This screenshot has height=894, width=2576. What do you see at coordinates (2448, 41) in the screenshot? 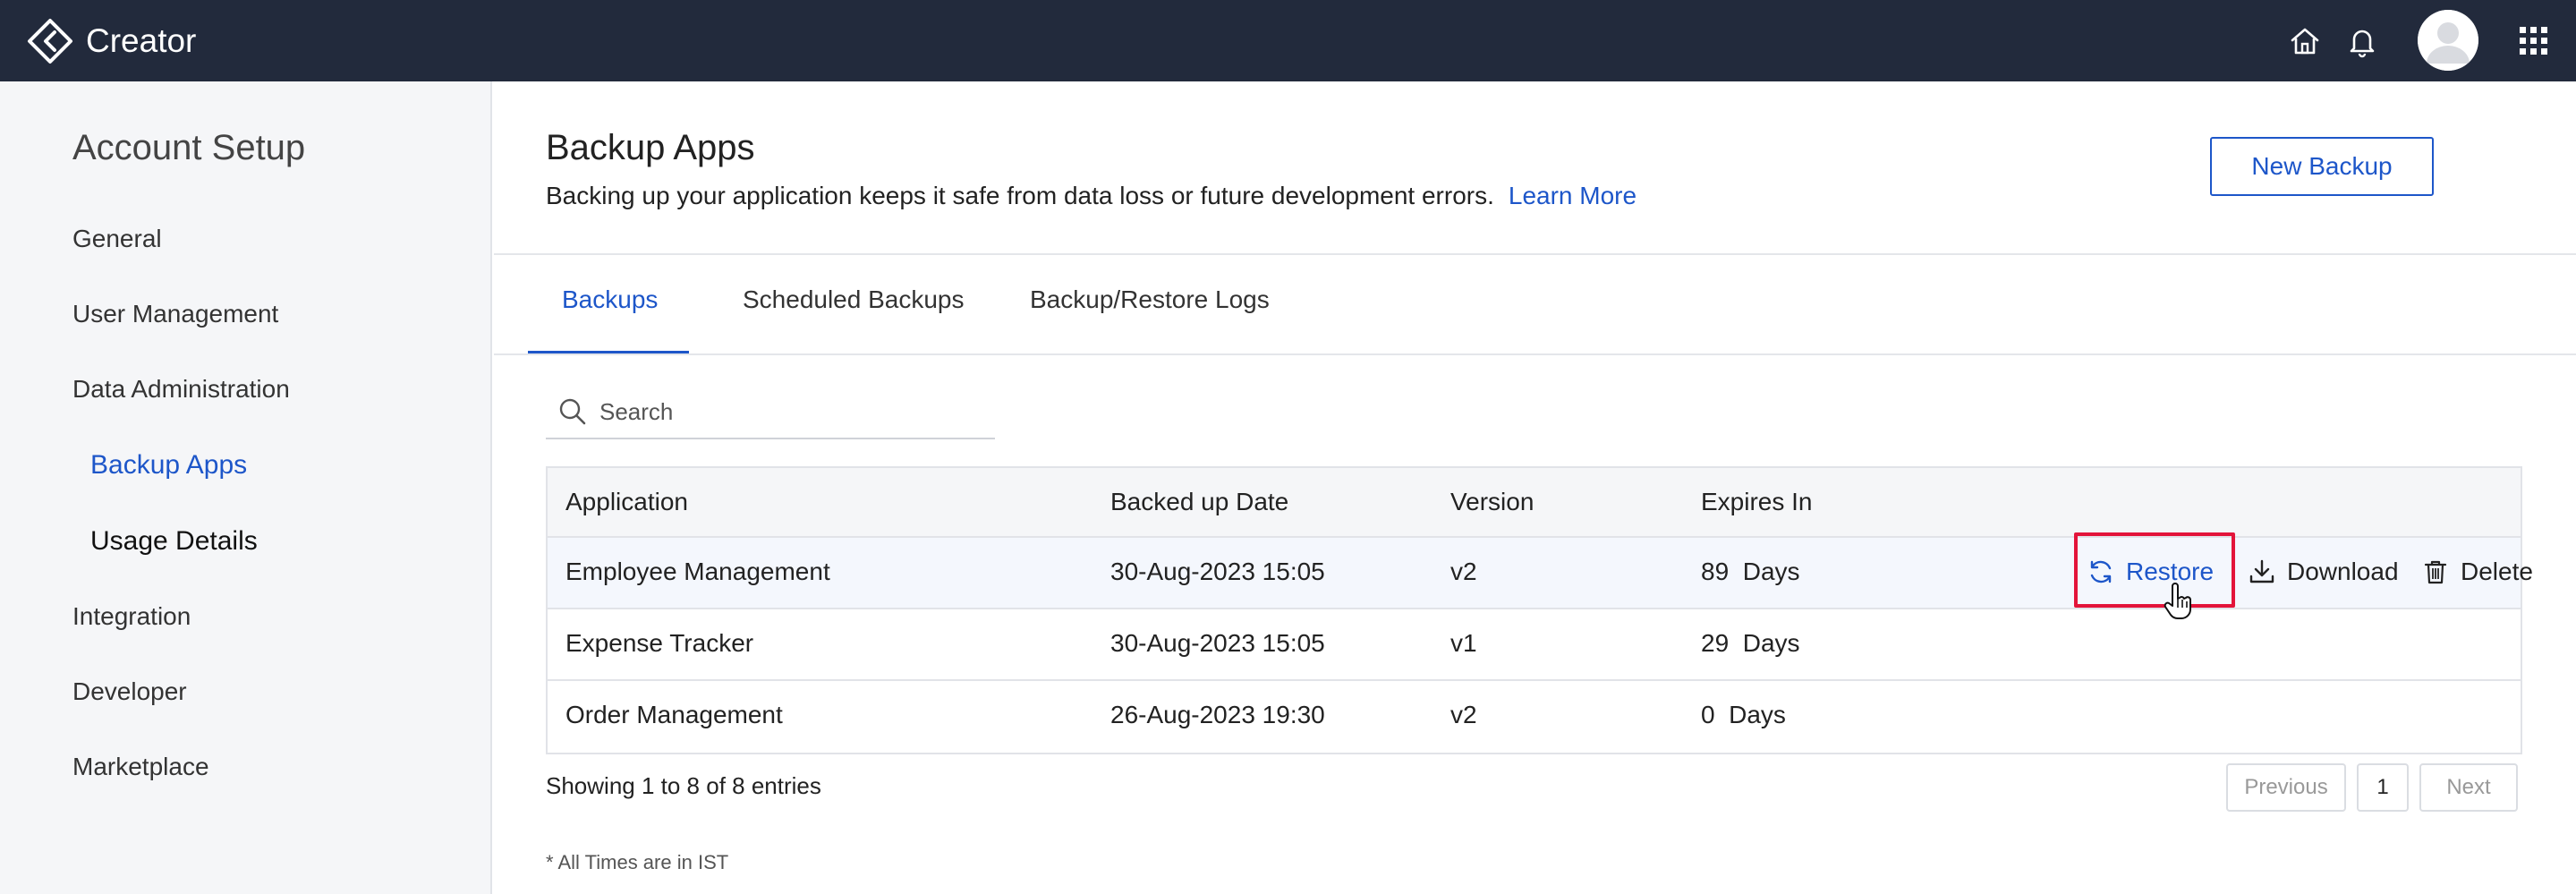
I see `avatar` at bounding box center [2448, 41].